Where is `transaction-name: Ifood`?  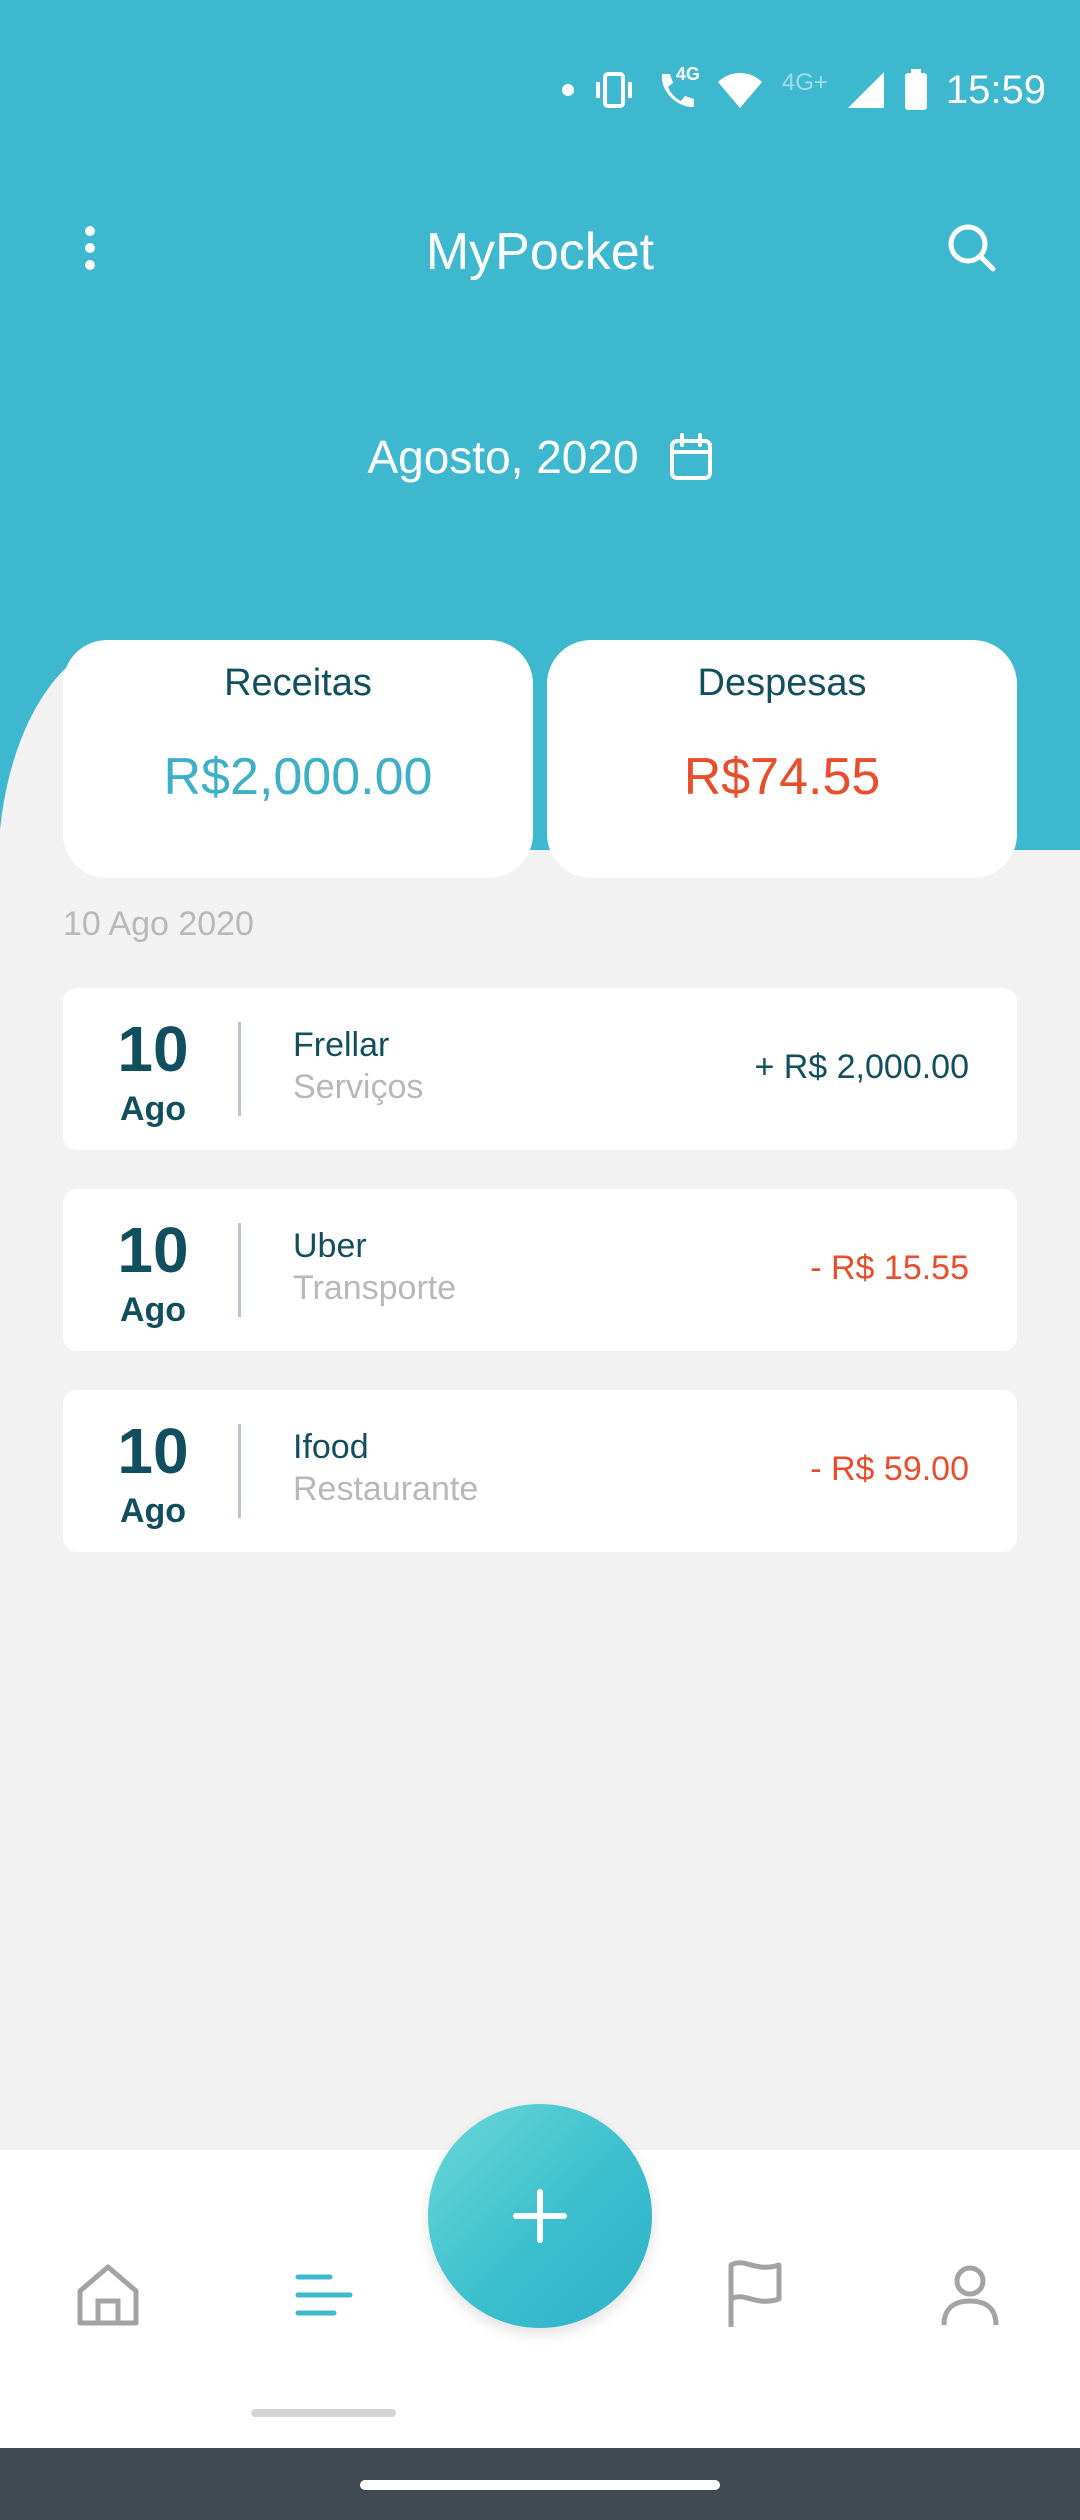 transaction-name: Ifood is located at coordinates (331, 1447).